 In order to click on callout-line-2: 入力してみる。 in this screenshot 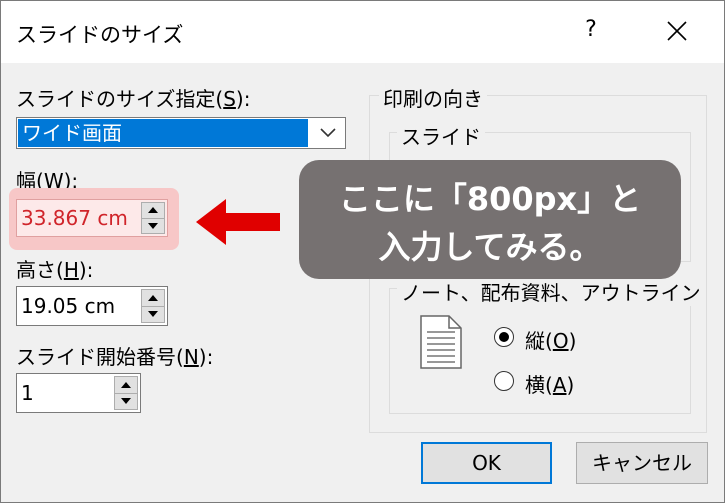, I will do `click(490, 247)`.